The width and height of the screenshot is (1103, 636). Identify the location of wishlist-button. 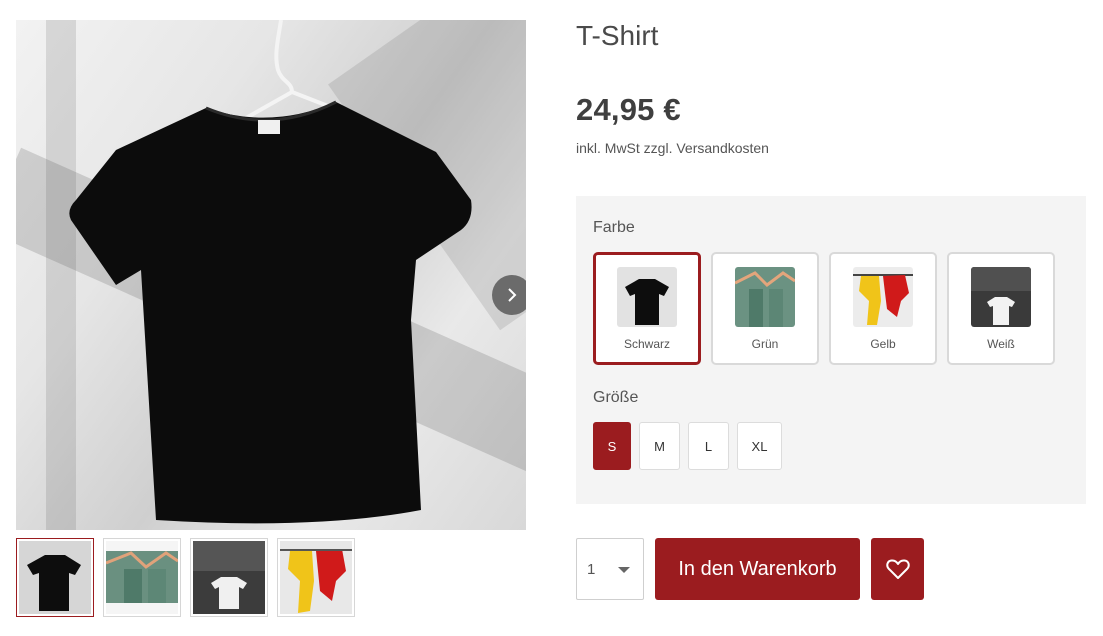
(897, 569).